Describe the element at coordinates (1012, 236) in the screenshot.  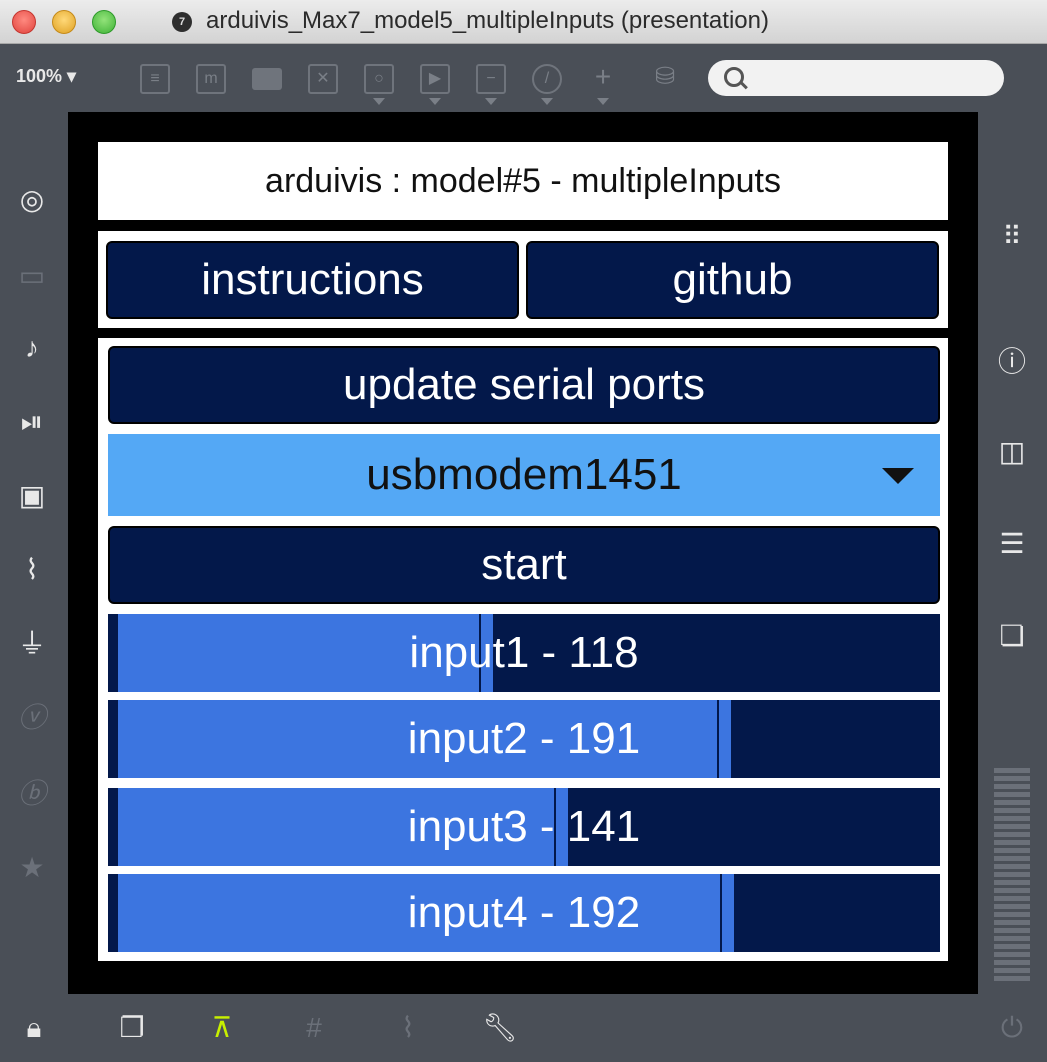
I see `grid-dots-icon: ⠿` at that location.